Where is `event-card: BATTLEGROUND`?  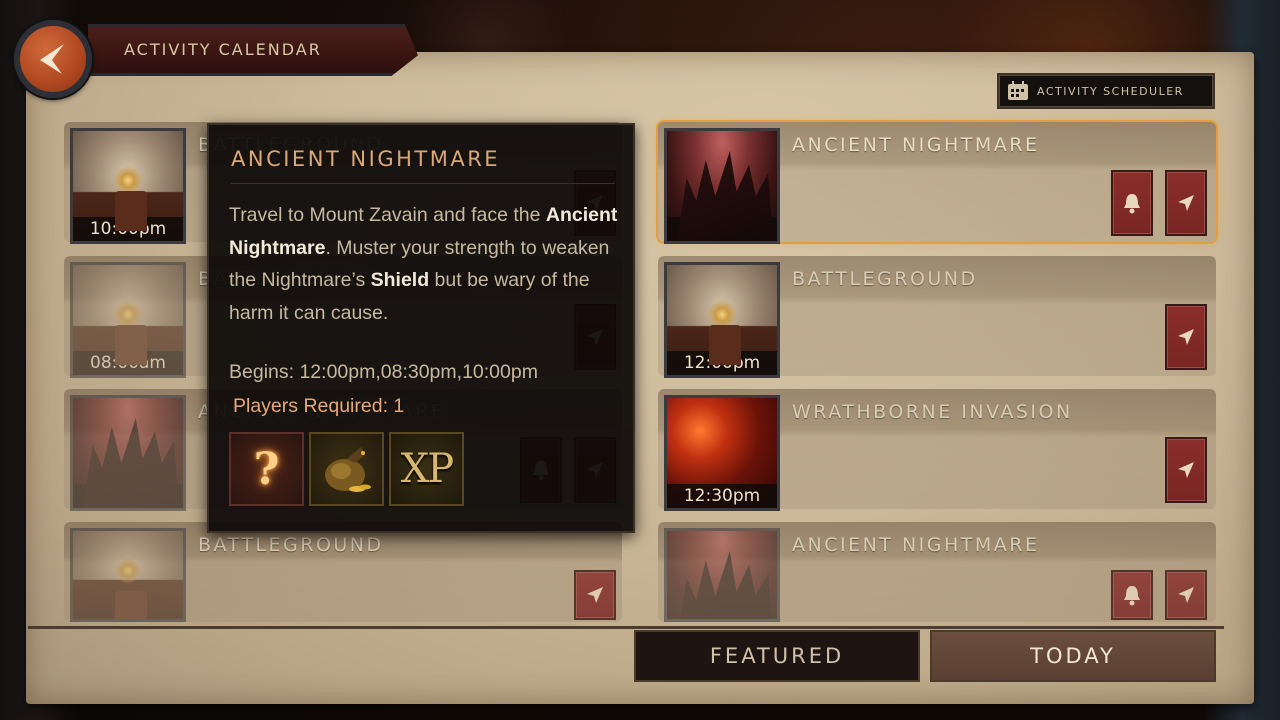 event-card: BATTLEGROUND is located at coordinates (343, 572).